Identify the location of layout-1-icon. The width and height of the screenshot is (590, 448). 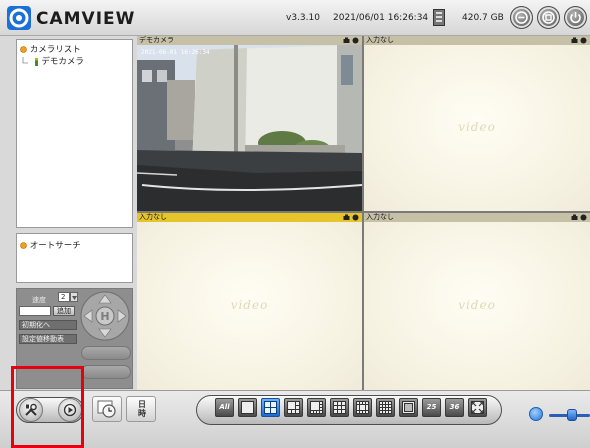
(247, 407).